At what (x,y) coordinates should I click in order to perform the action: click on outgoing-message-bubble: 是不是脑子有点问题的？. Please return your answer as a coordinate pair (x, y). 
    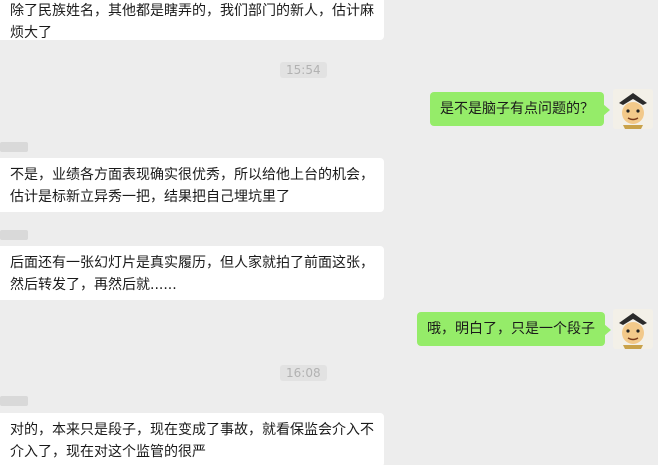
    Looking at the image, I should click on (520, 109).